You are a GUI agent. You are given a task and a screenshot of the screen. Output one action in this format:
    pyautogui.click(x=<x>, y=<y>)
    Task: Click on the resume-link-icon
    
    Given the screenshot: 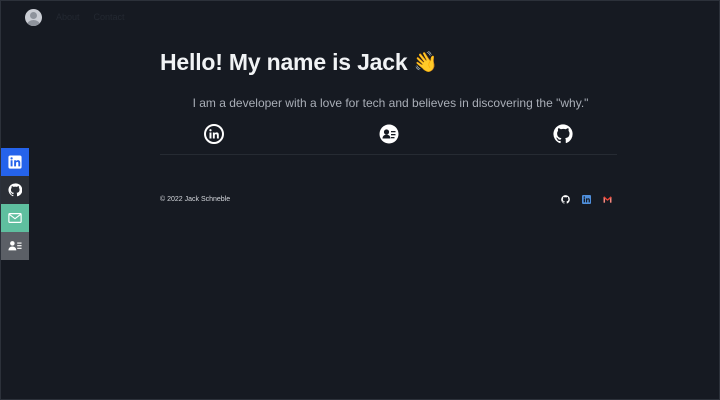 What is the action you would take?
    pyautogui.click(x=389, y=134)
    